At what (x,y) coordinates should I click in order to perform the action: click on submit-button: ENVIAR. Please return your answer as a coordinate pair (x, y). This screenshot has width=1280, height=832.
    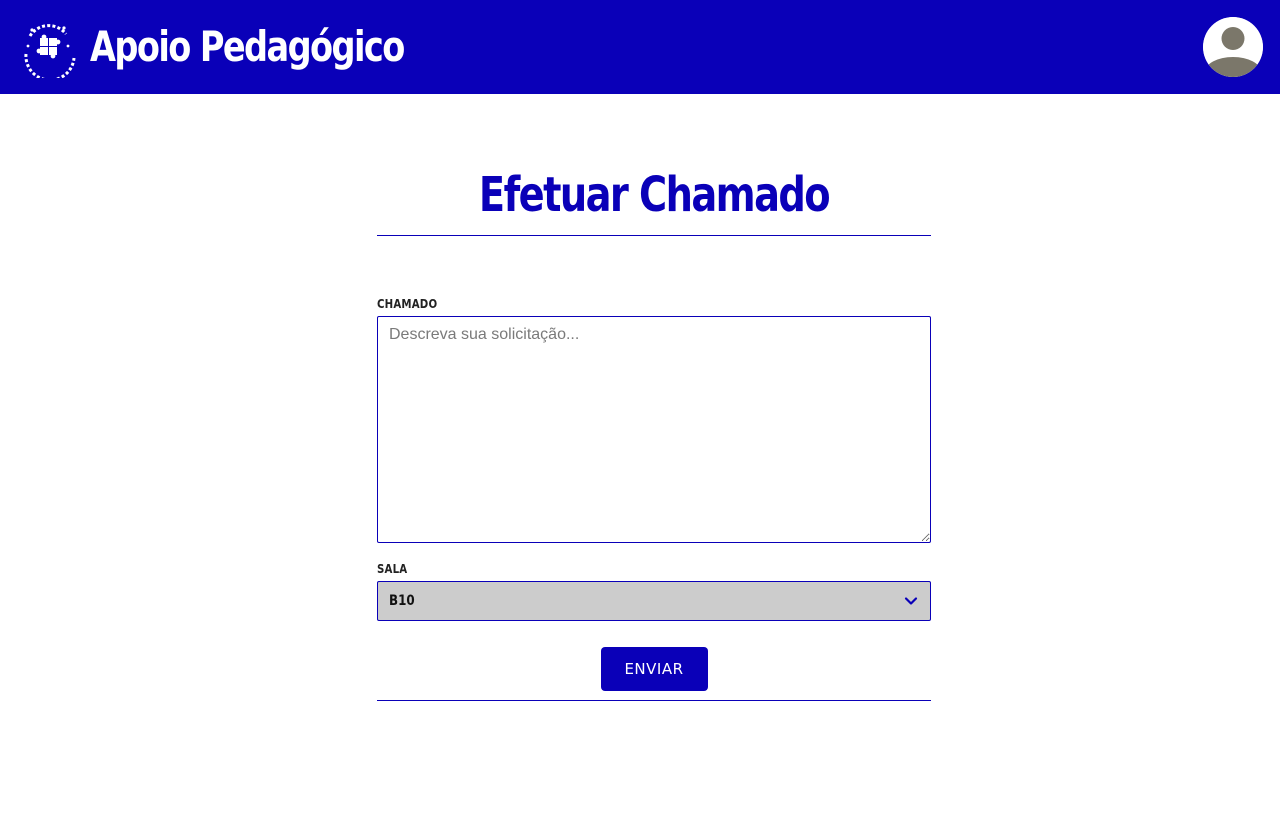
    Looking at the image, I should click on (654, 669).